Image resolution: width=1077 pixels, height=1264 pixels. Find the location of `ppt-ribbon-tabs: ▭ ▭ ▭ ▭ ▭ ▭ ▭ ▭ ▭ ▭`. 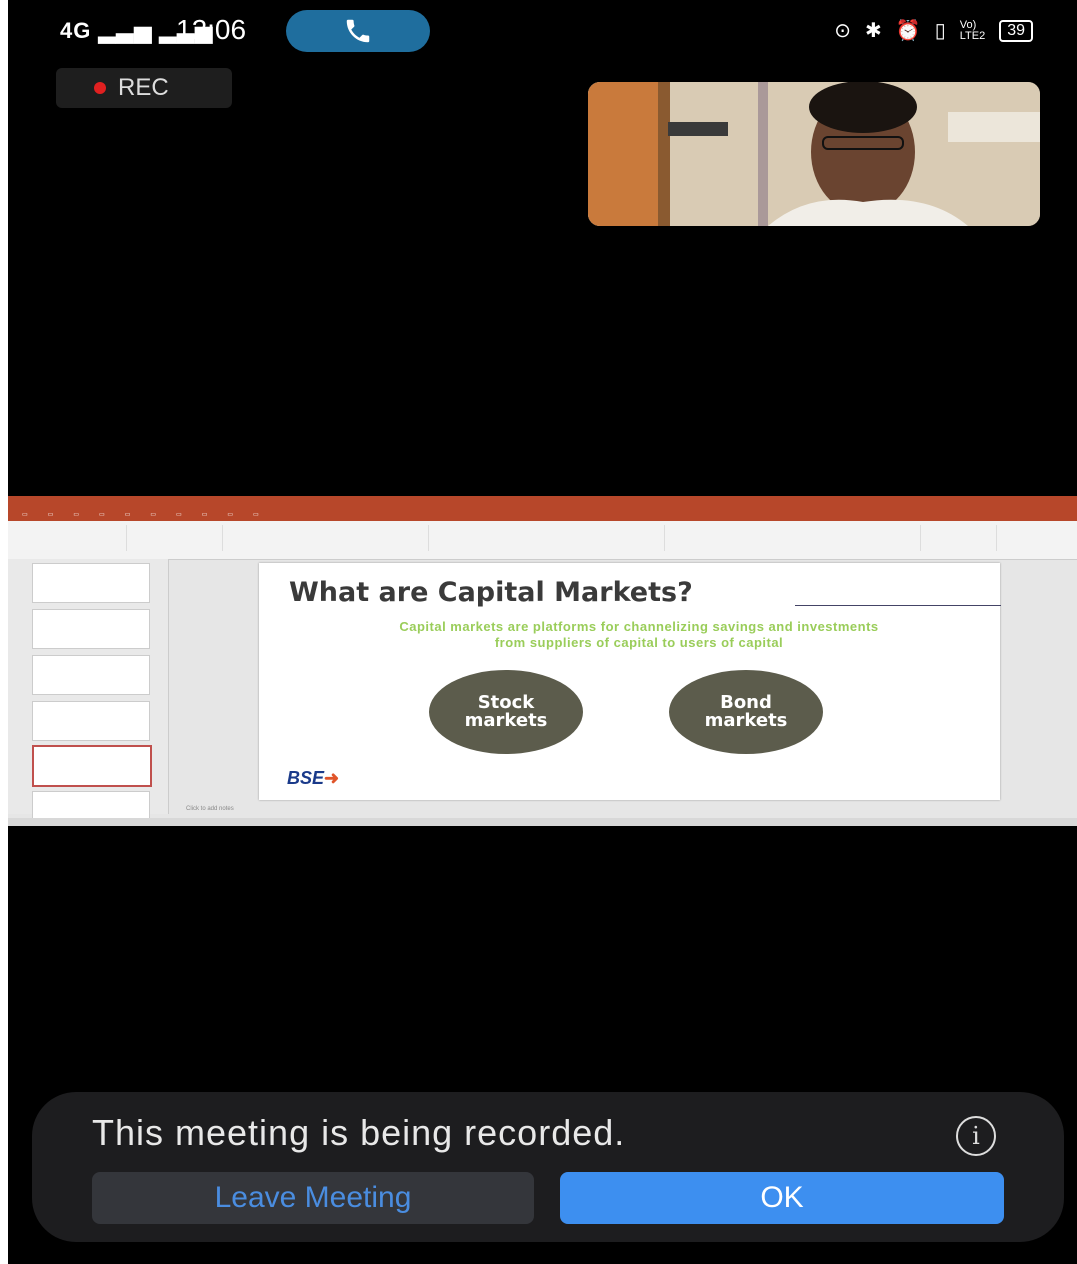

ppt-ribbon-tabs: ▭ ▭ ▭ ▭ ▭ ▭ ▭ ▭ ▭ ▭ is located at coordinates (542, 515).